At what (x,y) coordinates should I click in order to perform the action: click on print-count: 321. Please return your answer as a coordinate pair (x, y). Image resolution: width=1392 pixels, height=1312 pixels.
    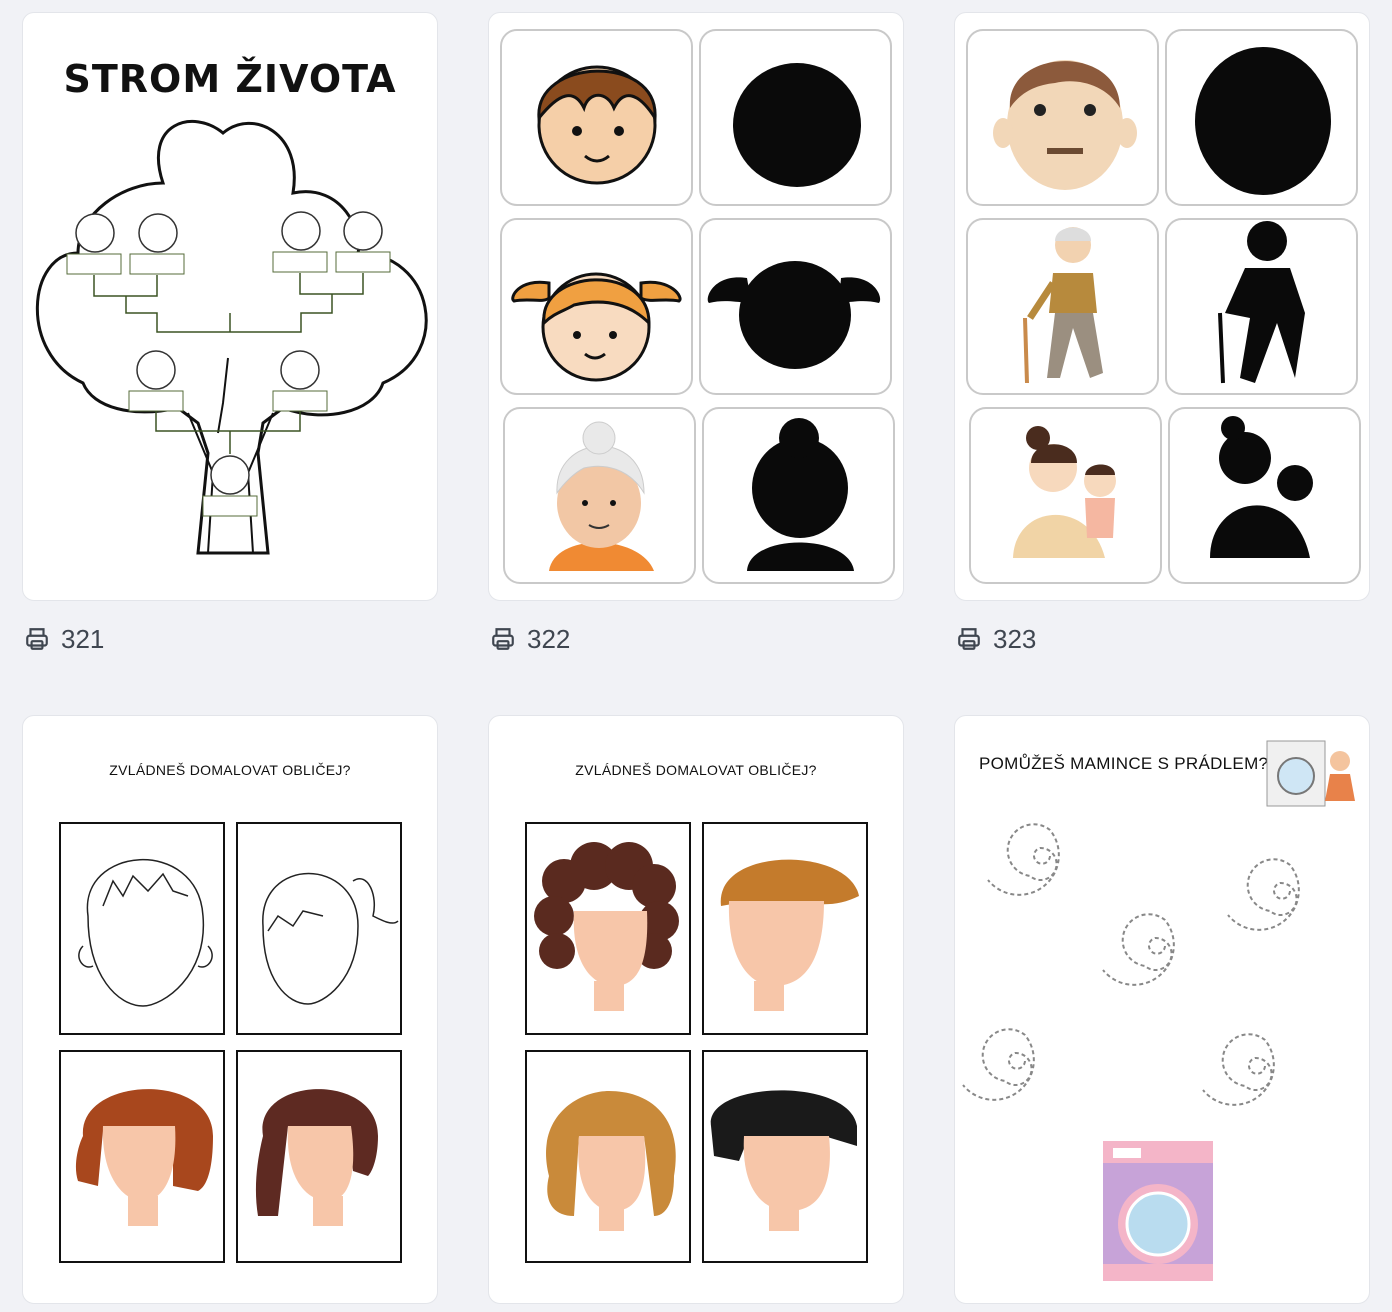
    Looking at the image, I should click on (64, 639).